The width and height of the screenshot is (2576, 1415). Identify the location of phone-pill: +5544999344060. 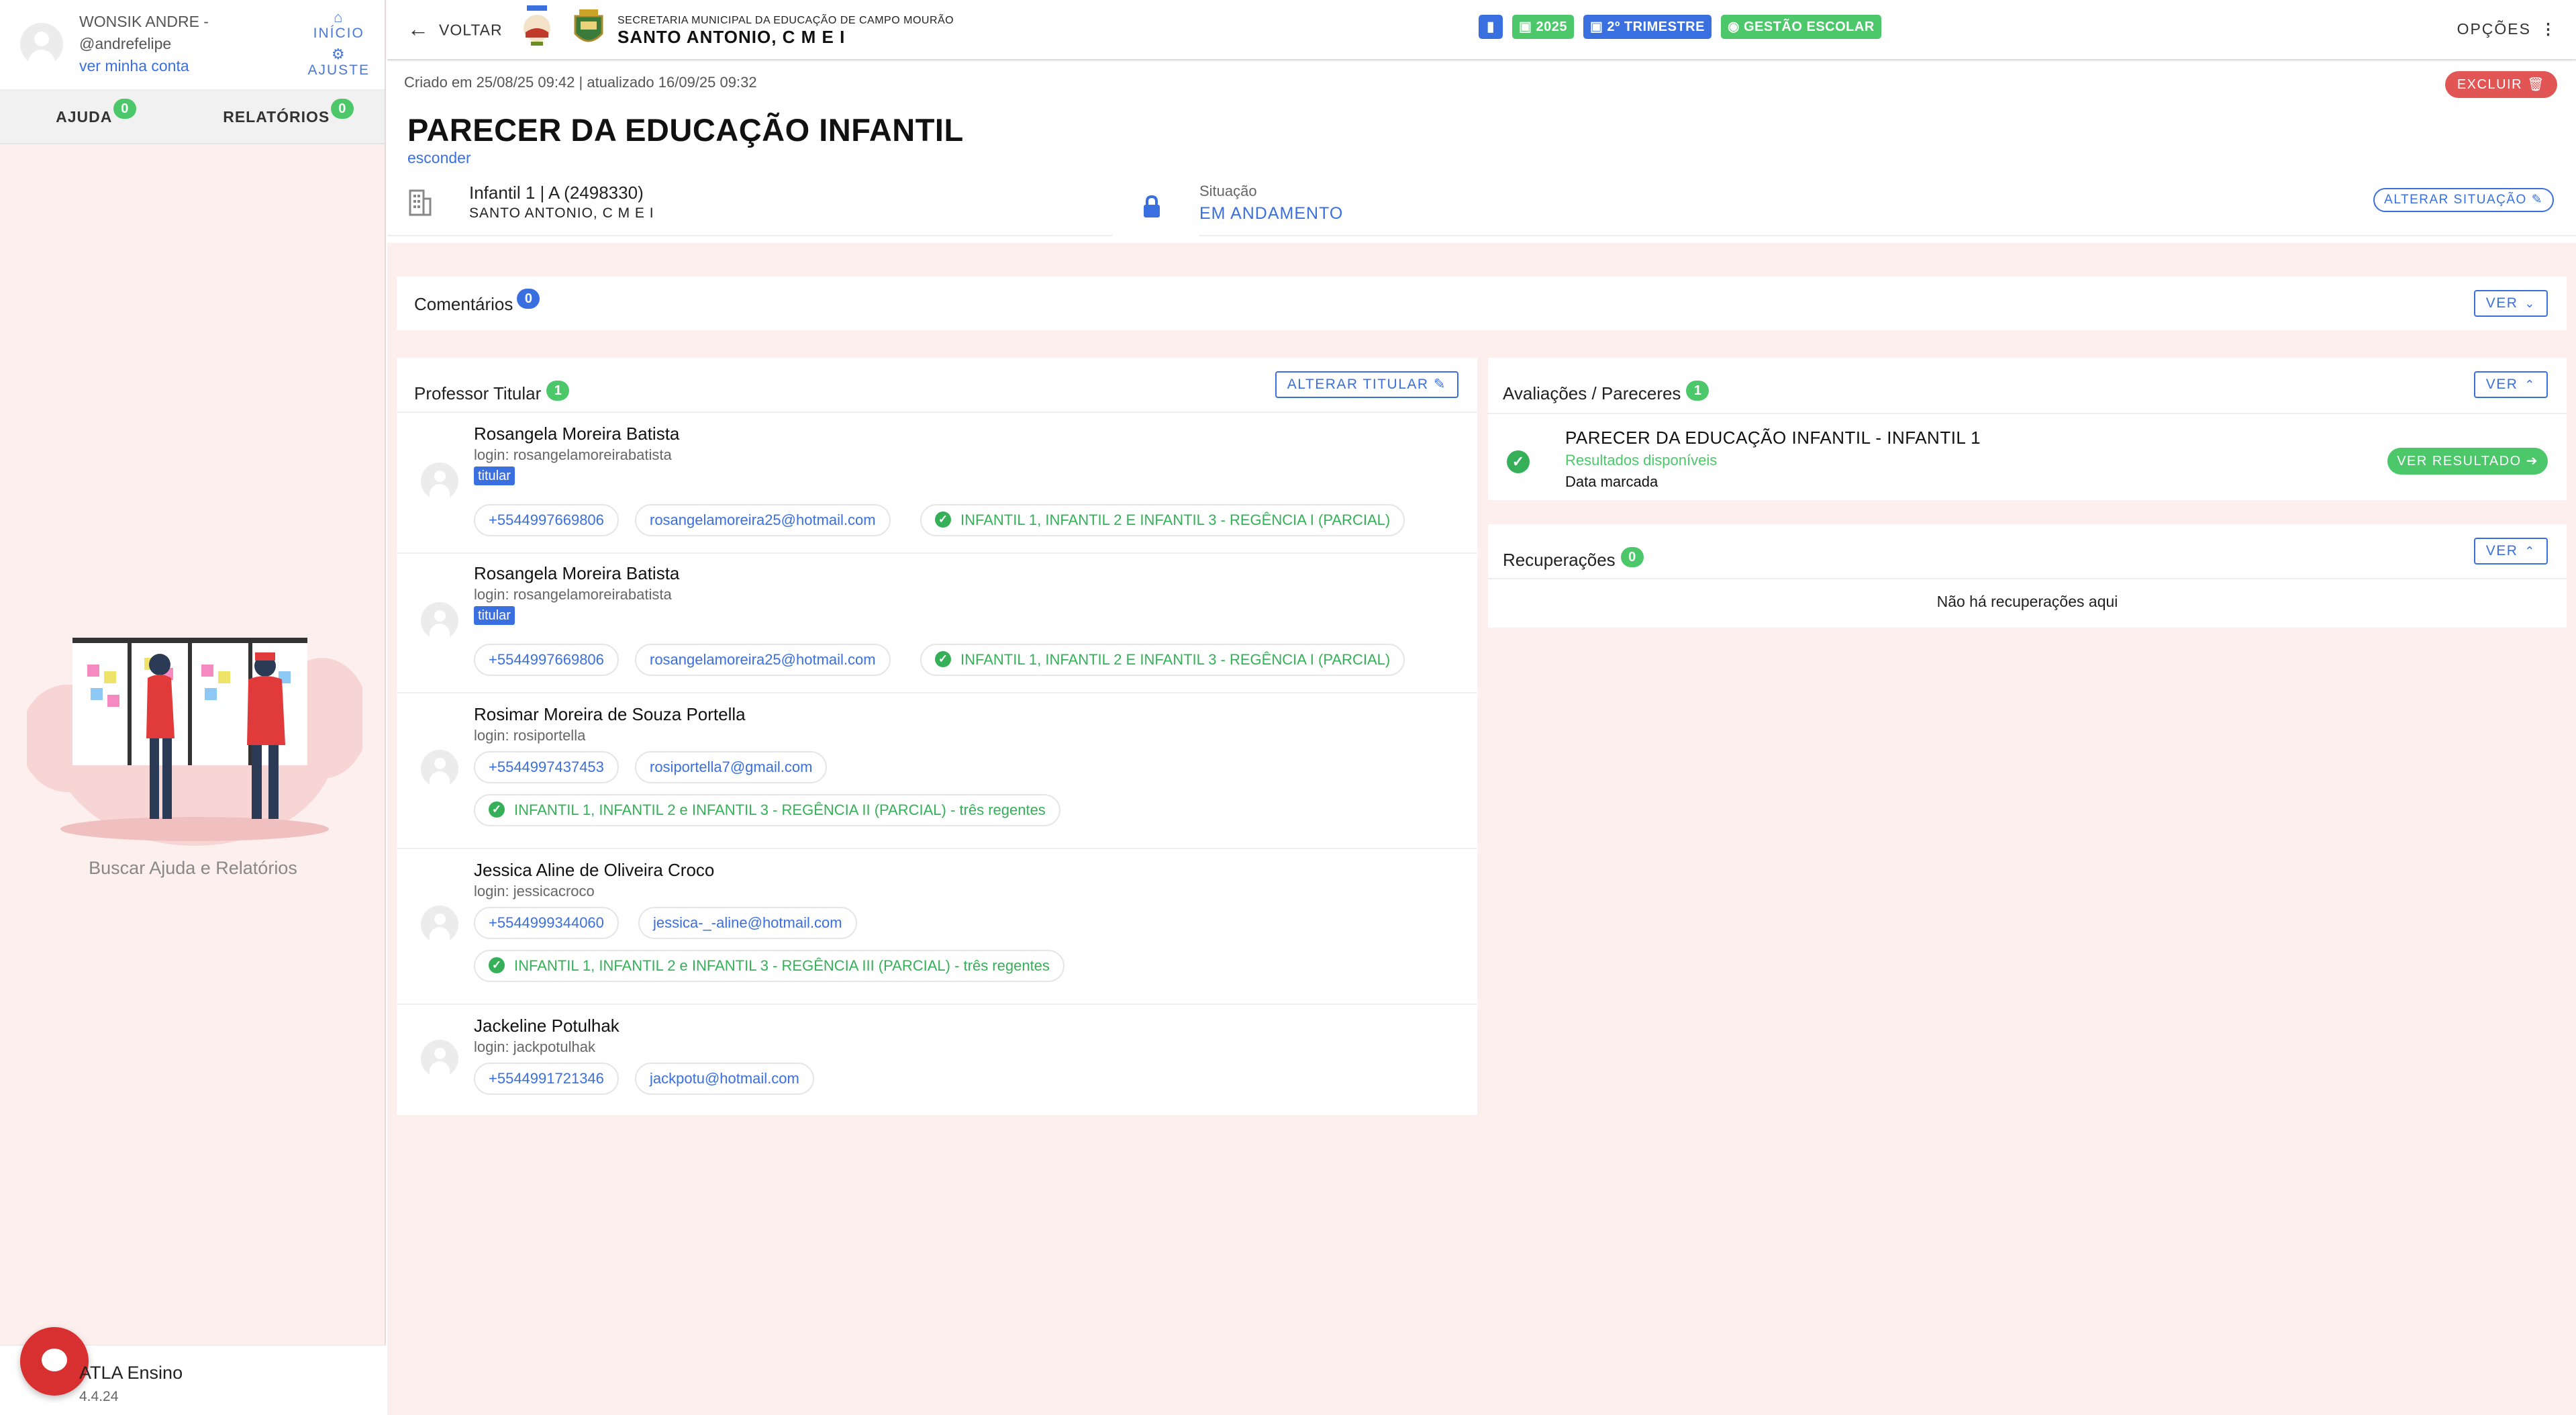
(546, 923).